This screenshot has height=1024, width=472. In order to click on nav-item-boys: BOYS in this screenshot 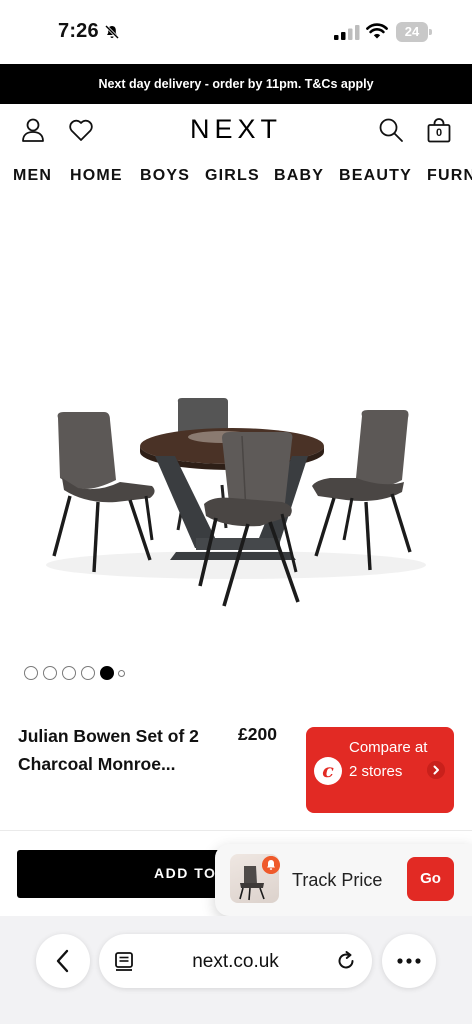, I will do `click(165, 176)`.